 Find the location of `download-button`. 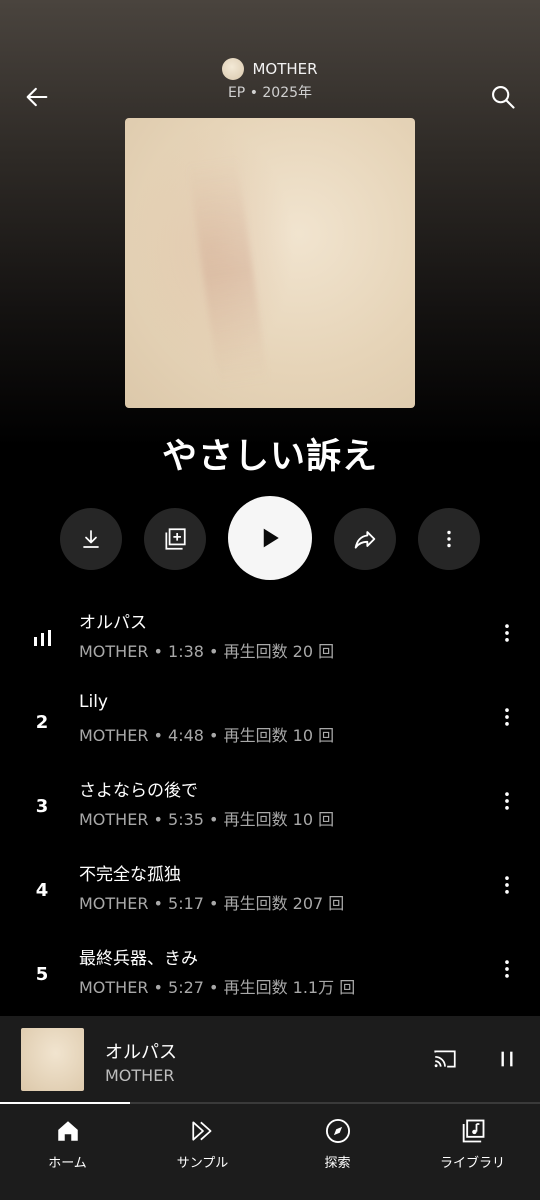

download-button is located at coordinates (91, 539).